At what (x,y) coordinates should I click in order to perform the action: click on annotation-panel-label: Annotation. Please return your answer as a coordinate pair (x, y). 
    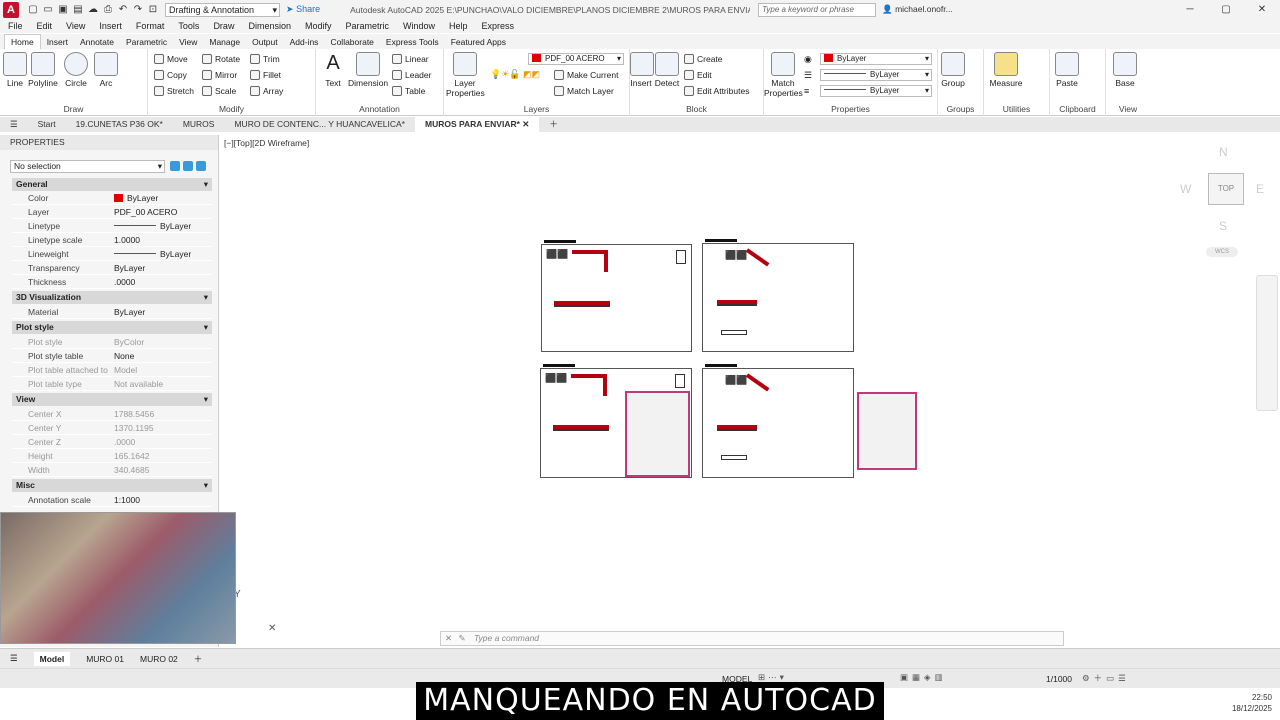
    Looking at the image, I should click on (379, 109).